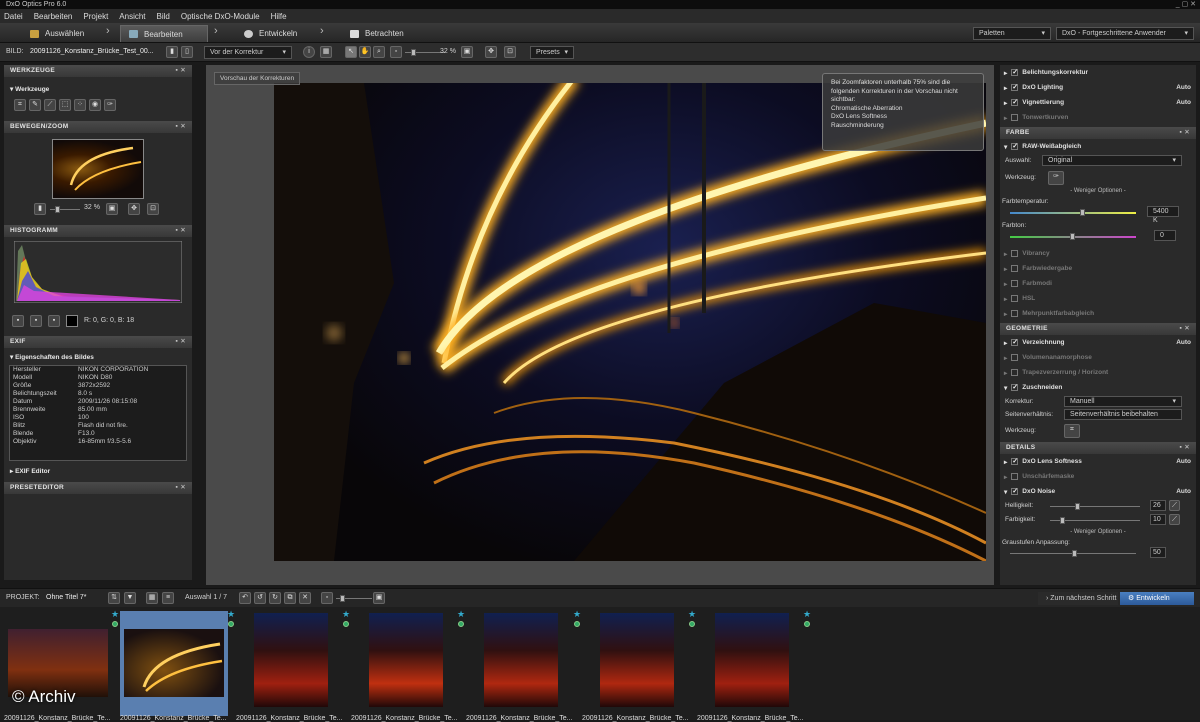 This screenshot has width=1200, height=722. What do you see at coordinates (98, 231) in the screenshot?
I see `panel-histogramm-header: HISTOGRAMM ▪ ✕` at bounding box center [98, 231].